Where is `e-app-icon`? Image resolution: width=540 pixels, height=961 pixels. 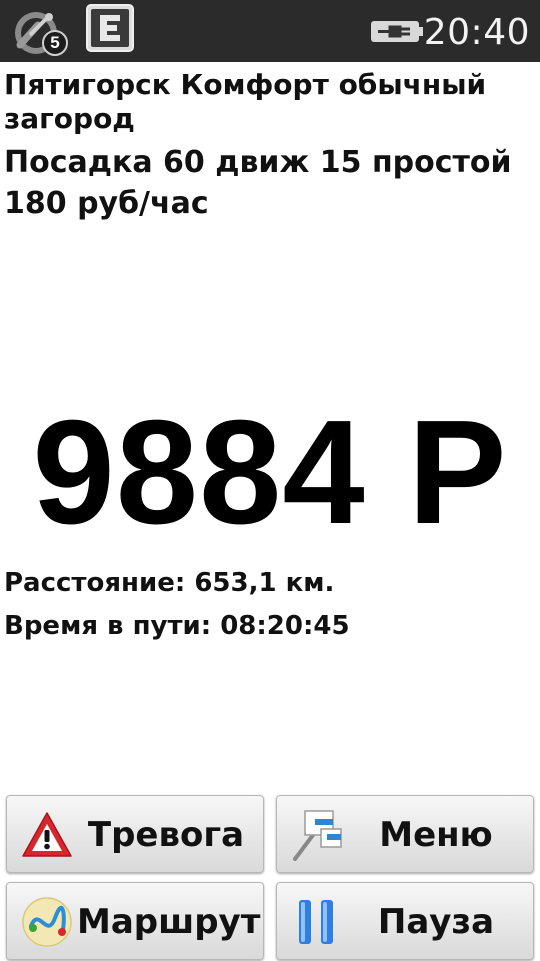
e-app-icon is located at coordinates (110, 28).